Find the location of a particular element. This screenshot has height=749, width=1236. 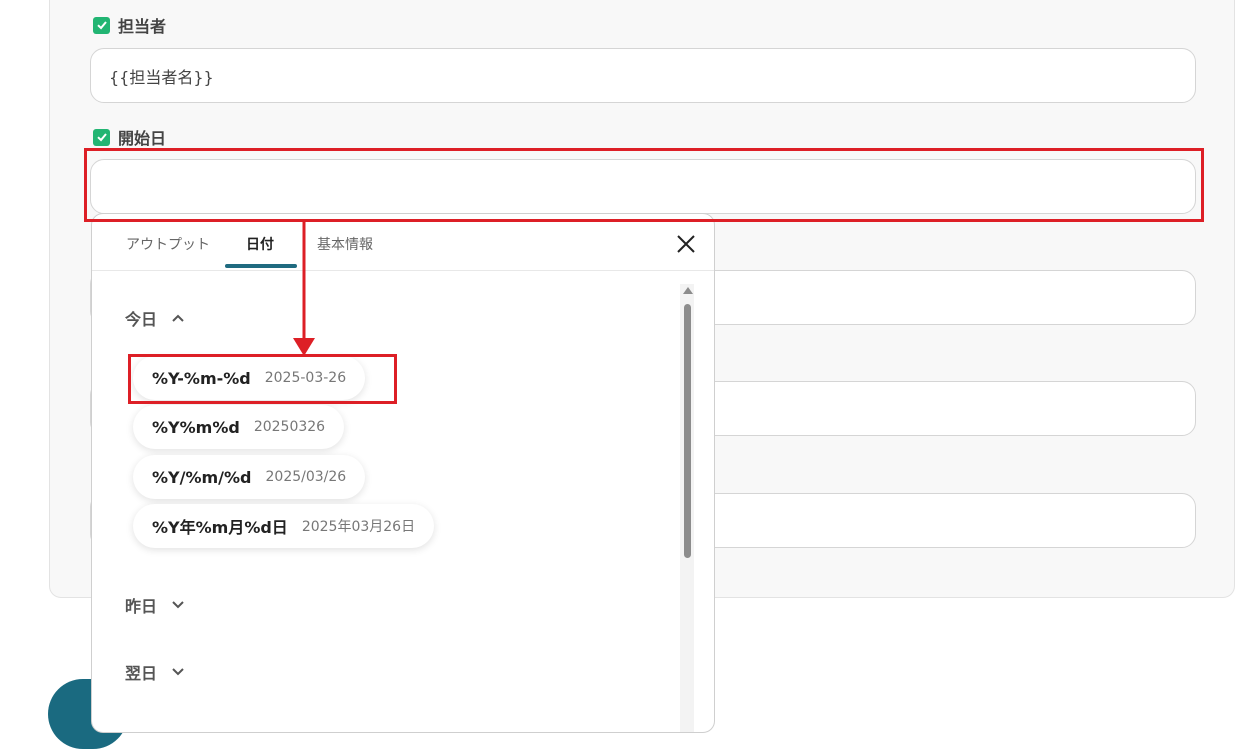

section-tomorrow-title: 翌日 is located at coordinates (141, 673).